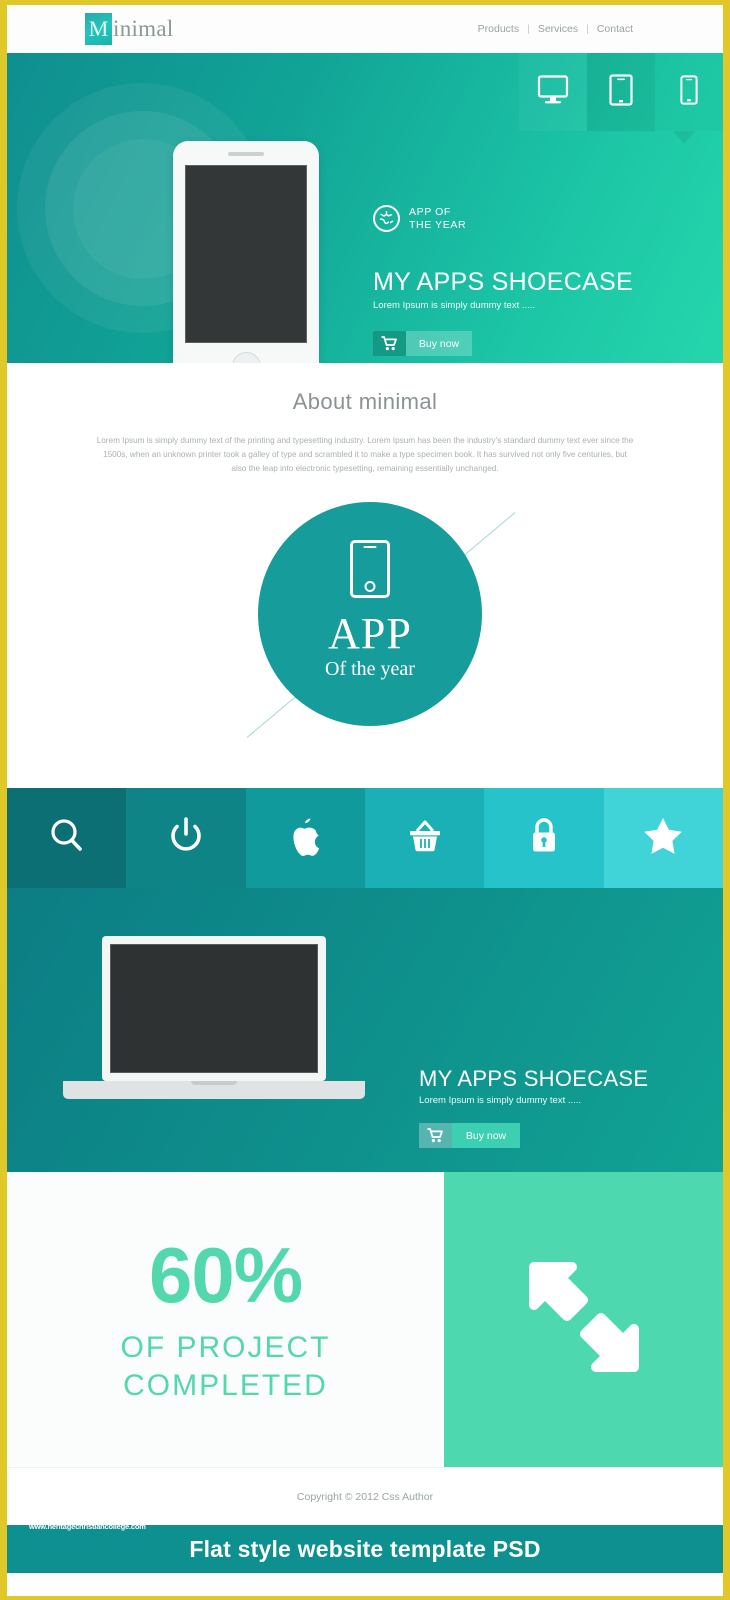 The image size is (730, 1600). I want to click on app-of-the-year-badge: APP OF THE YEAR, so click(503, 218).